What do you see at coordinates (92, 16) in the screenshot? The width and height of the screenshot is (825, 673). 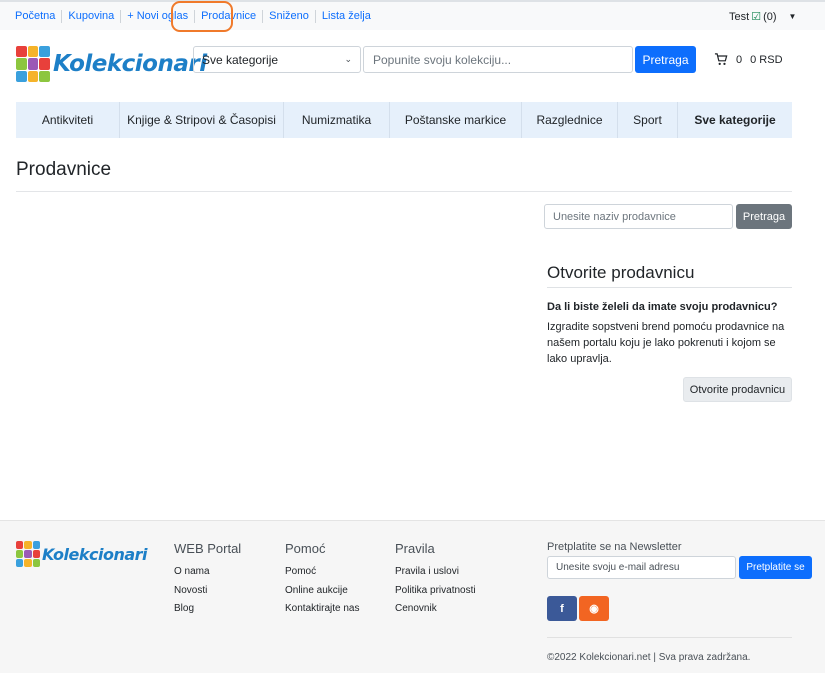 I see `link-kupovina: Kupovina` at bounding box center [92, 16].